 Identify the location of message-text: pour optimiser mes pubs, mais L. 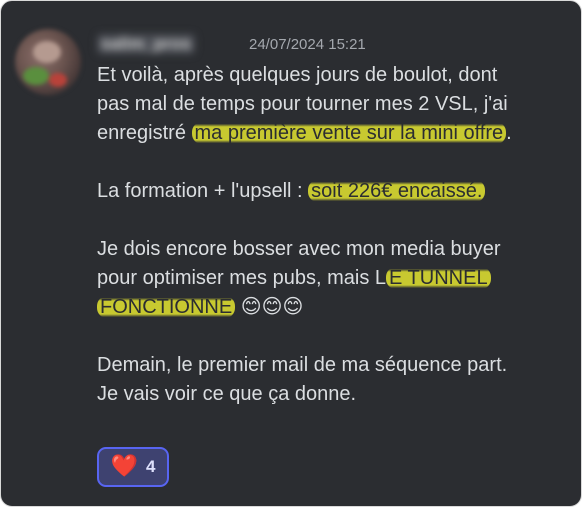
(242, 278).